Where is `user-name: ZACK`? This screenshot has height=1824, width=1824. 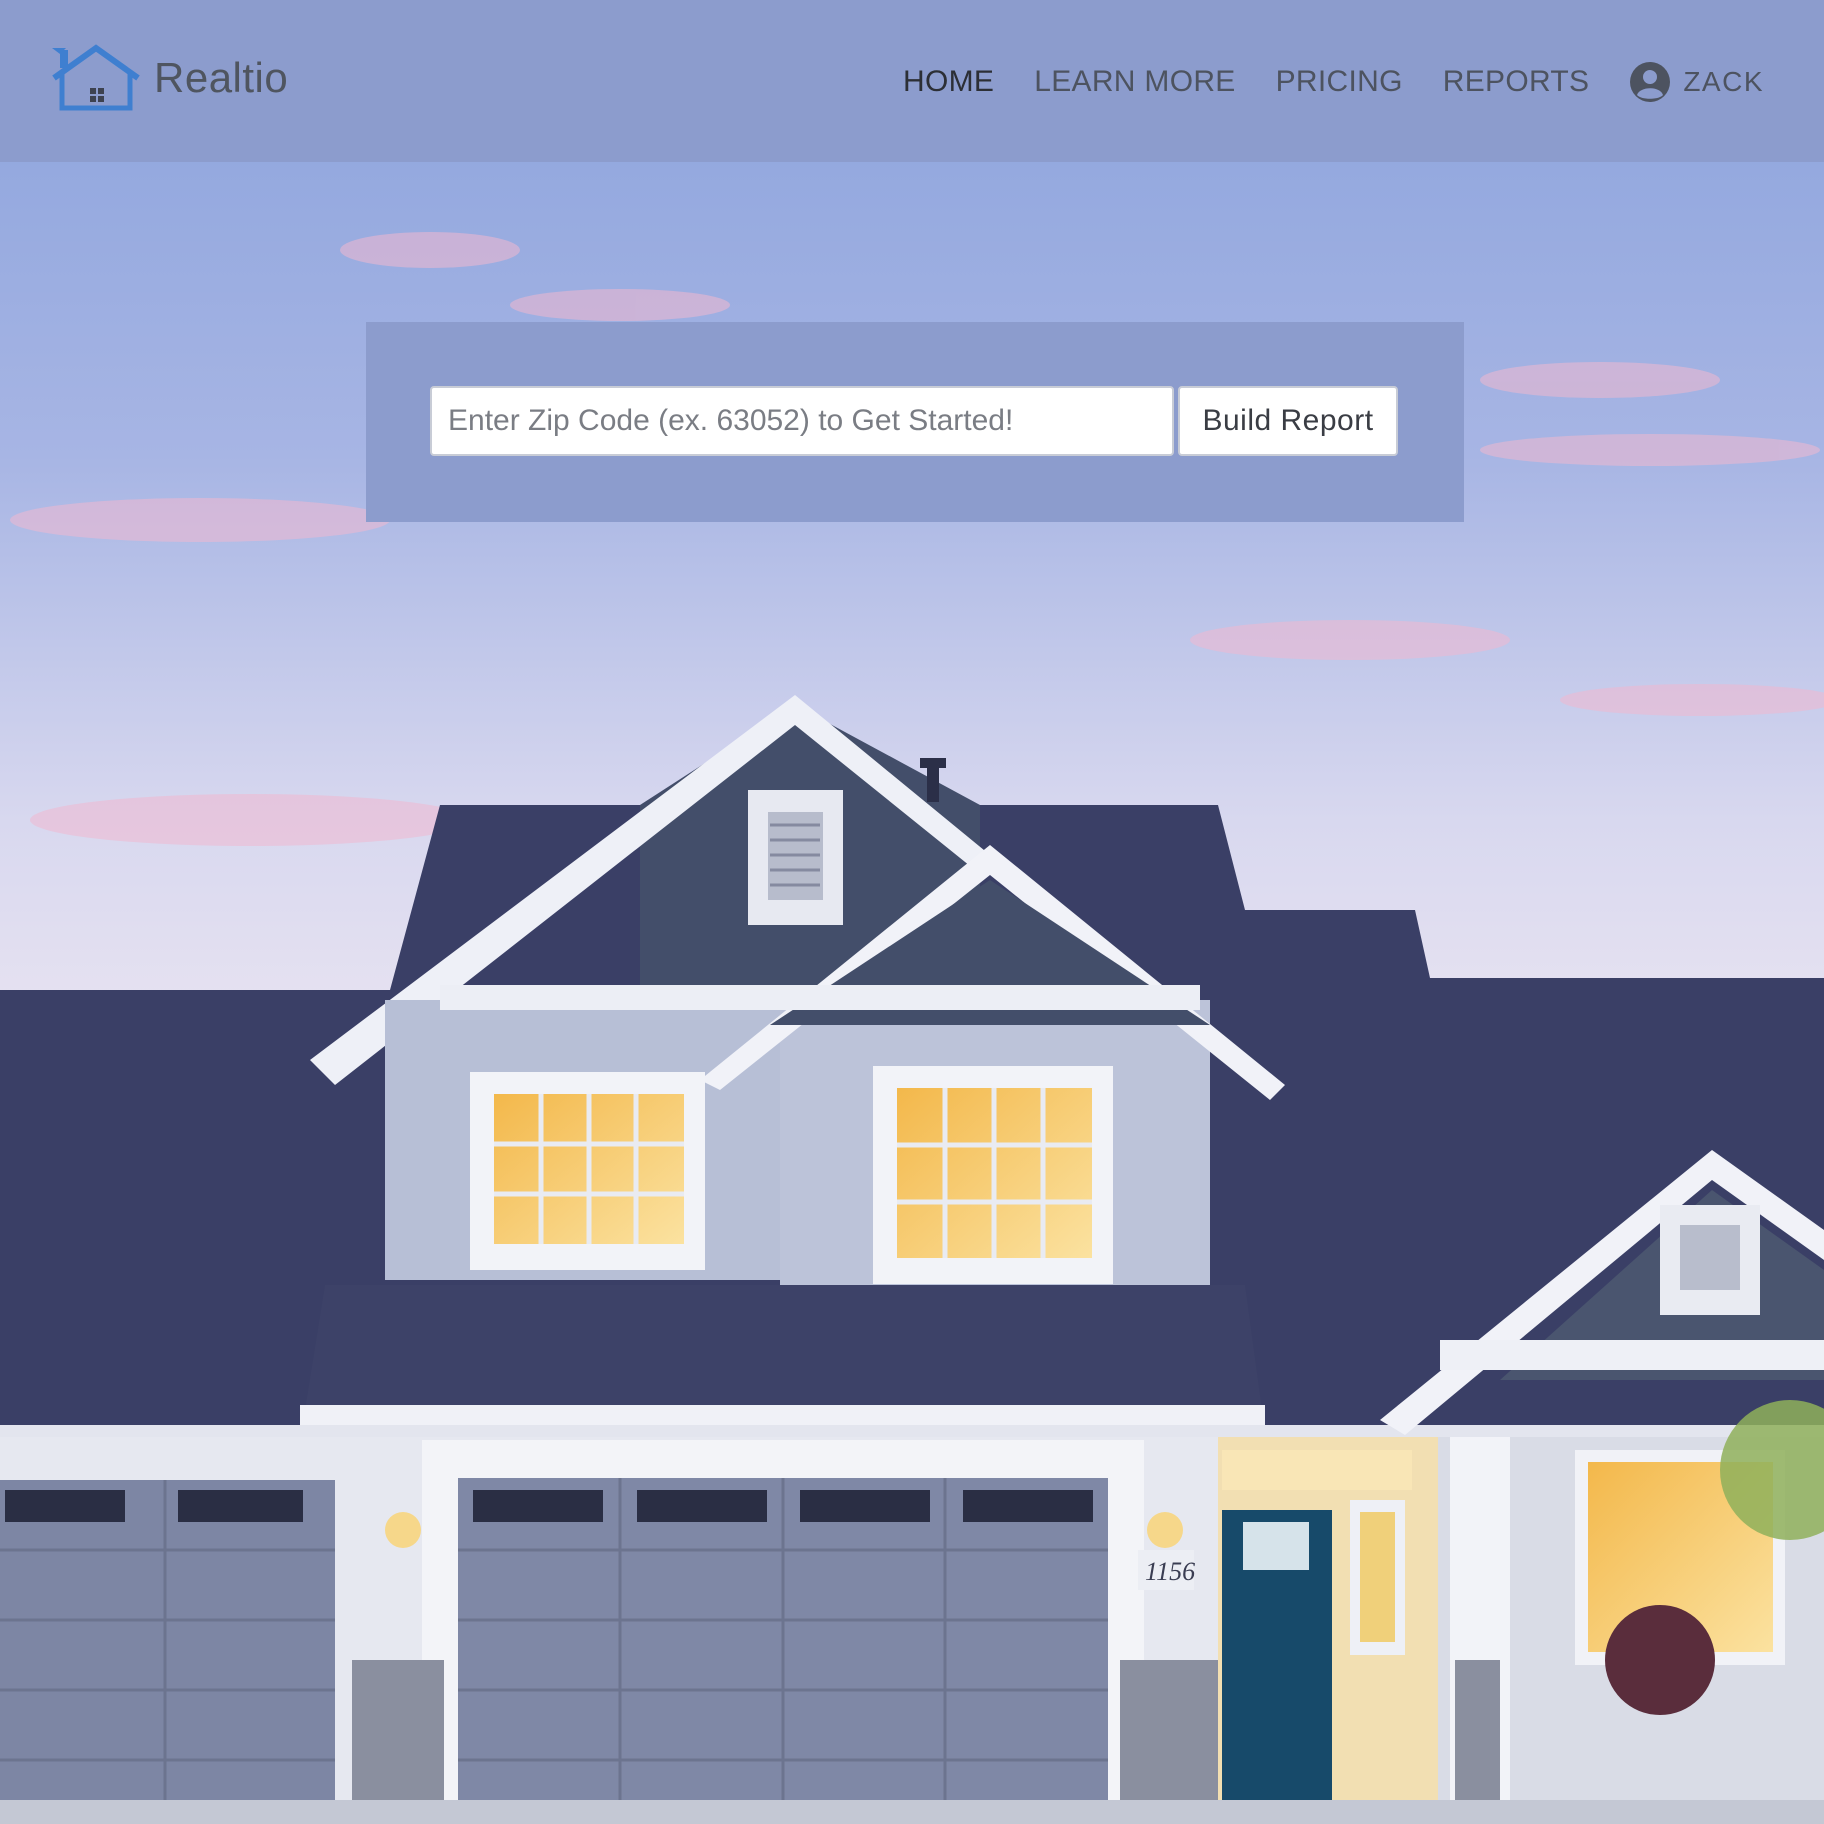
user-name: ZACK is located at coordinates (1723, 81).